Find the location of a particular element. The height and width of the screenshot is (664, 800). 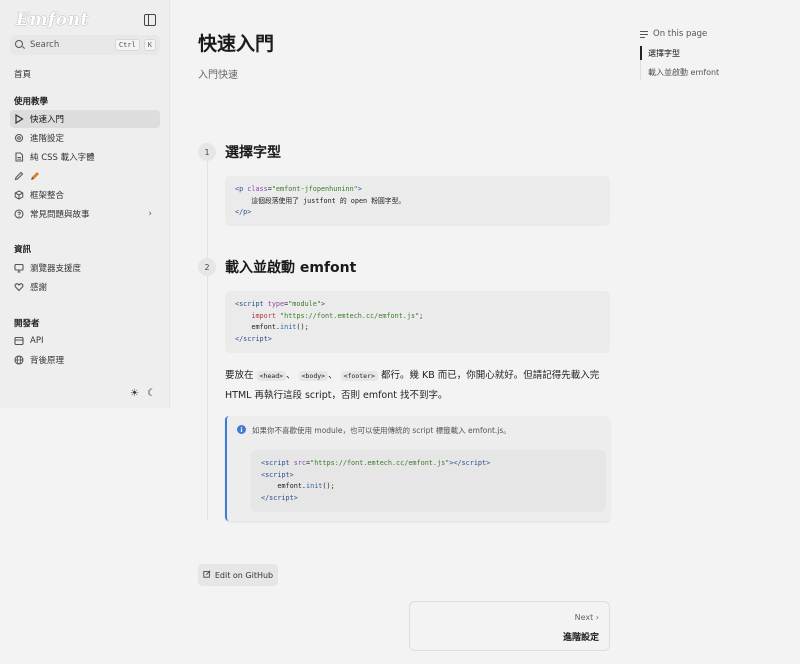

sidebar-item-home: 首頁 is located at coordinates (85, 74).